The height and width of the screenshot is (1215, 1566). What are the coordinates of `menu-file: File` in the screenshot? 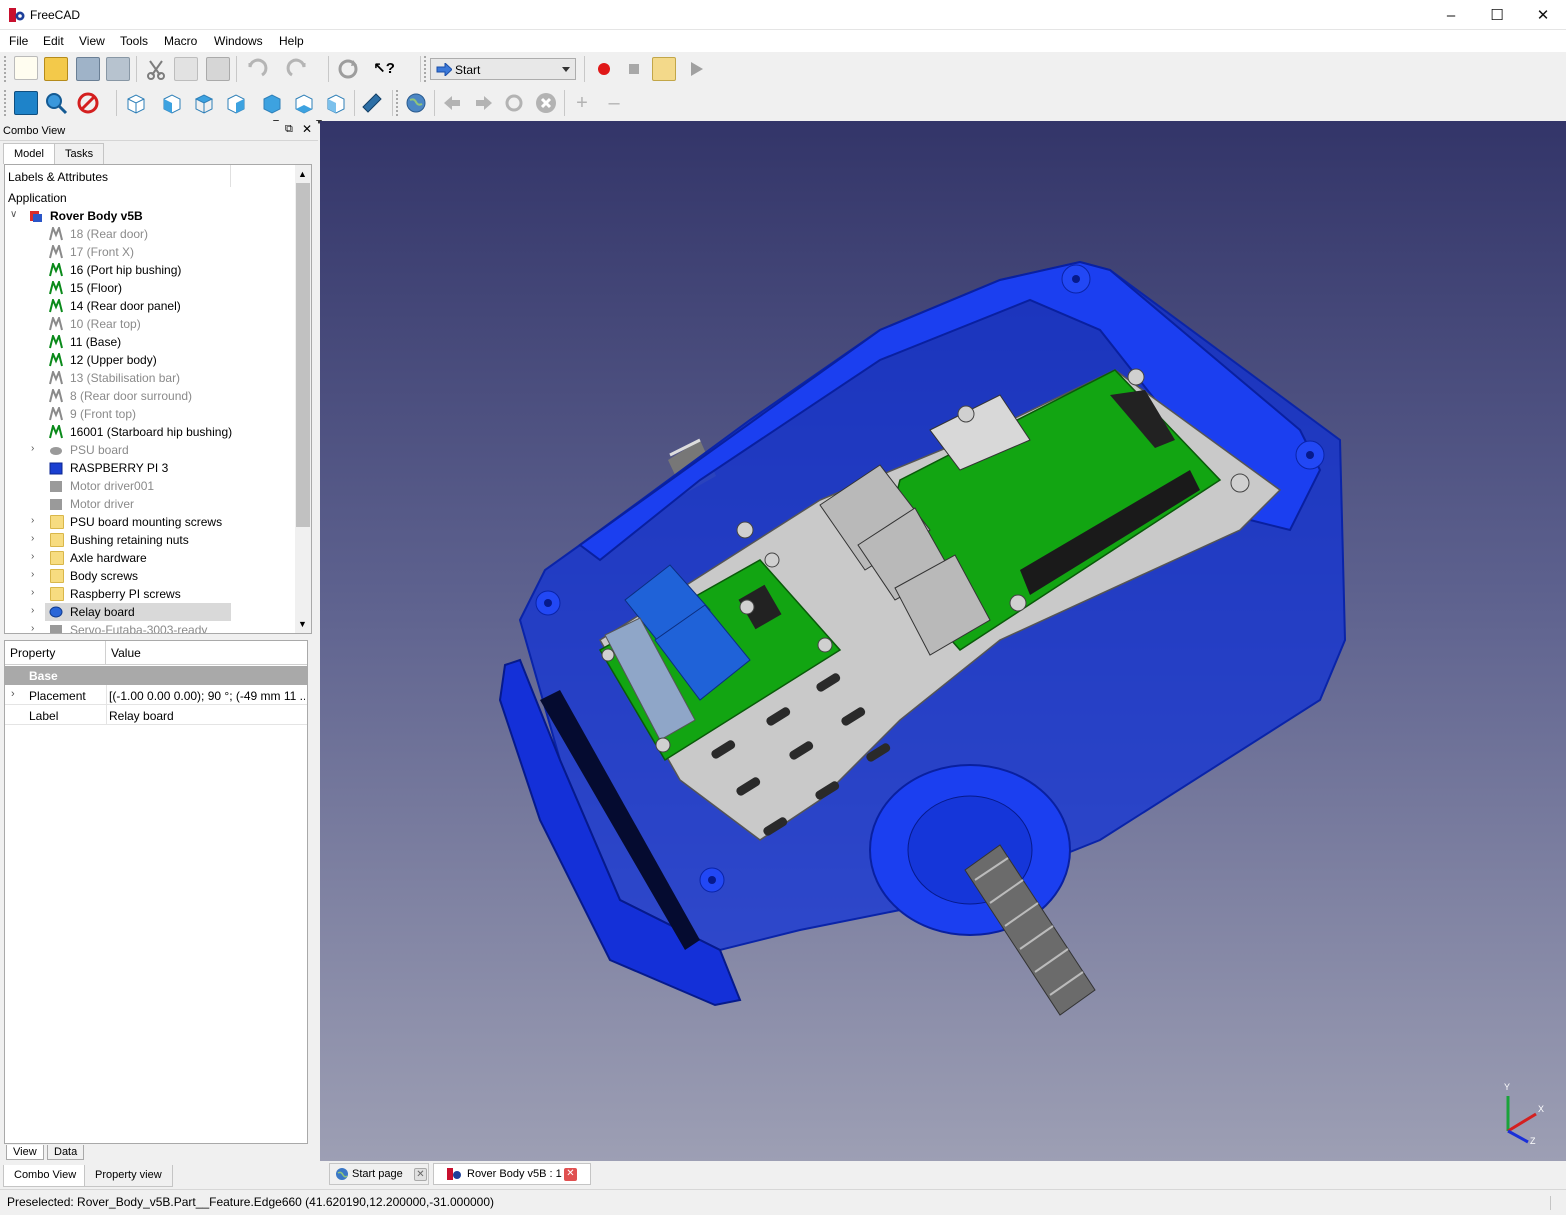 It's located at (18, 41).